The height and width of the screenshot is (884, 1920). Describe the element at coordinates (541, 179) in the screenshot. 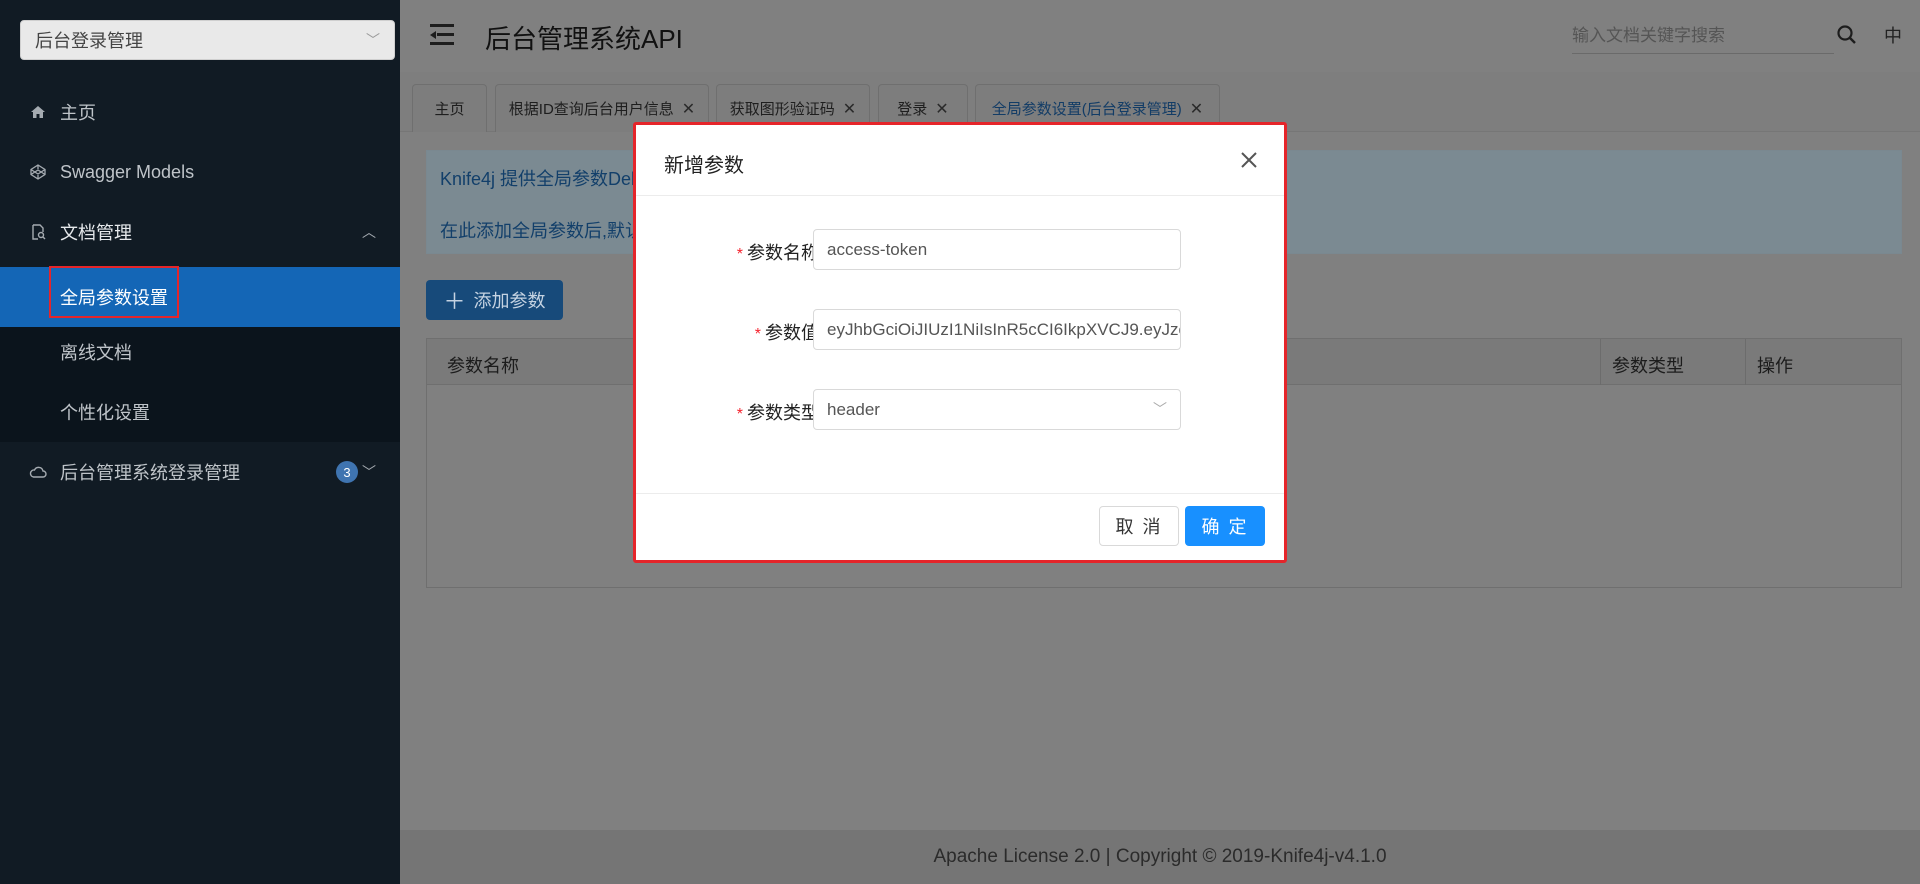

I see `alert-text: Knife4j 提供全局参数Deb` at that location.